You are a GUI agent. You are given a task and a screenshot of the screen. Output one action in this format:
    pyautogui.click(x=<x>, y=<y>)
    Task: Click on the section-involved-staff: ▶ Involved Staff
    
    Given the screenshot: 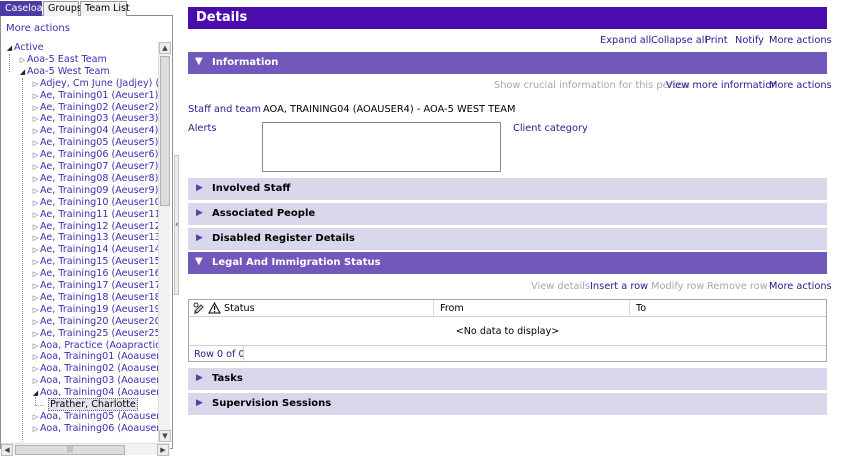 What is the action you would take?
    pyautogui.click(x=507, y=189)
    